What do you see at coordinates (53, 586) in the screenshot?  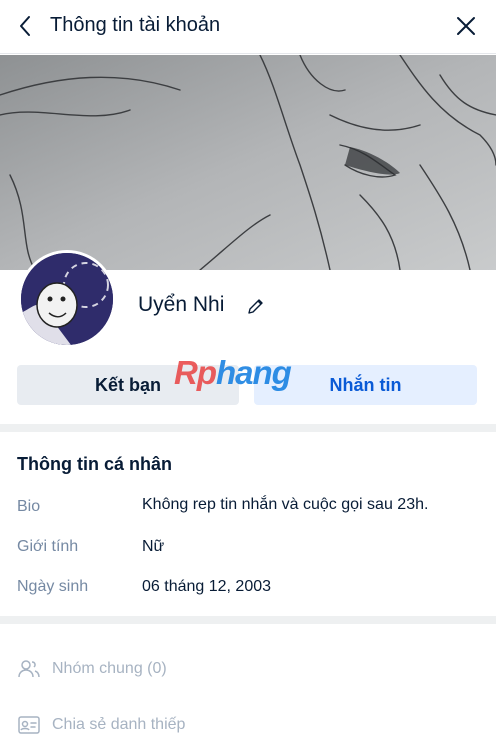 I see `birthday-label: Ngày sinh` at bounding box center [53, 586].